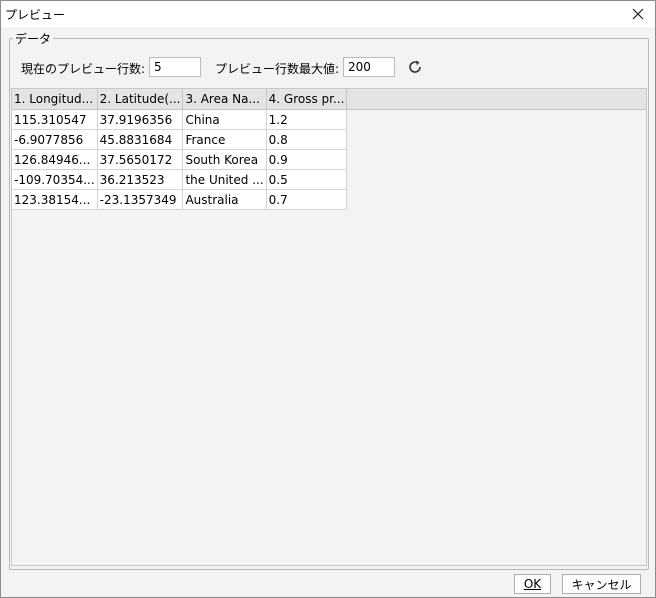  Describe the element at coordinates (33, 38) in the screenshot. I see `data-group-legend: データ` at that location.